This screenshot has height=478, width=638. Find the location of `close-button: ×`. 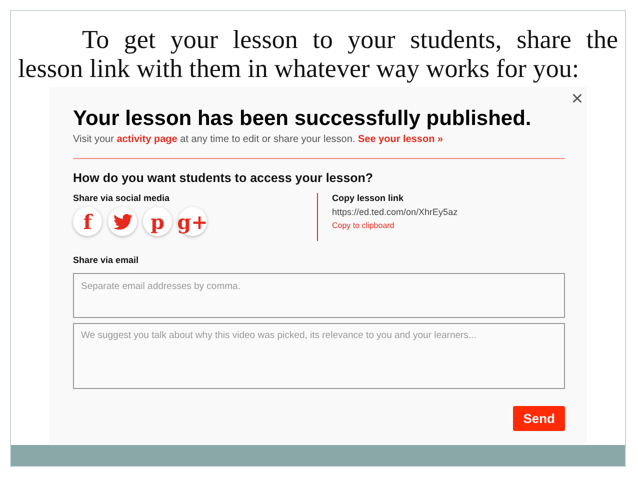

close-button: × is located at coordinates (577, 99).